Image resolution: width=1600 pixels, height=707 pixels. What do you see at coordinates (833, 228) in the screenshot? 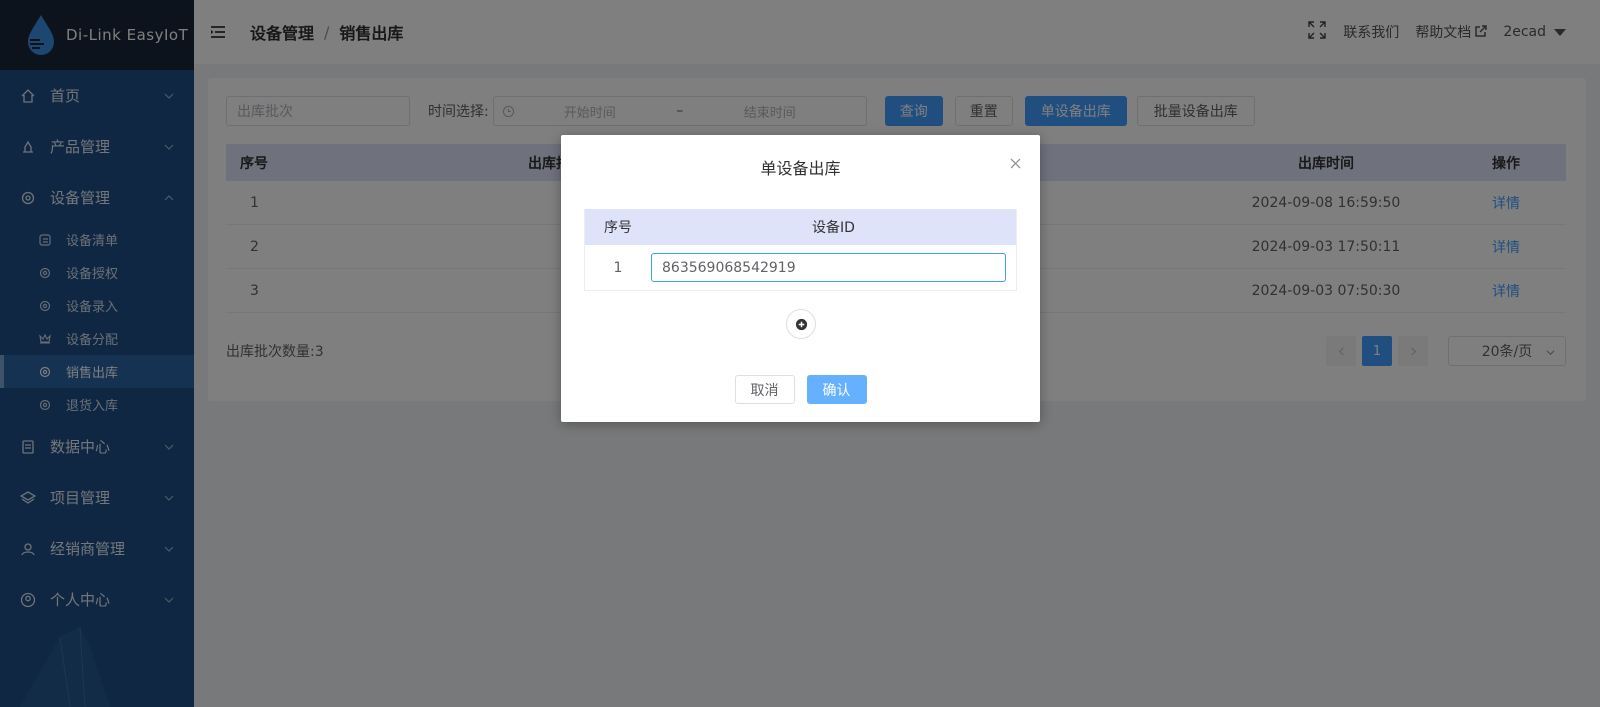
I see `col-device-id: 设备ID` at bounding box center [833, 228].